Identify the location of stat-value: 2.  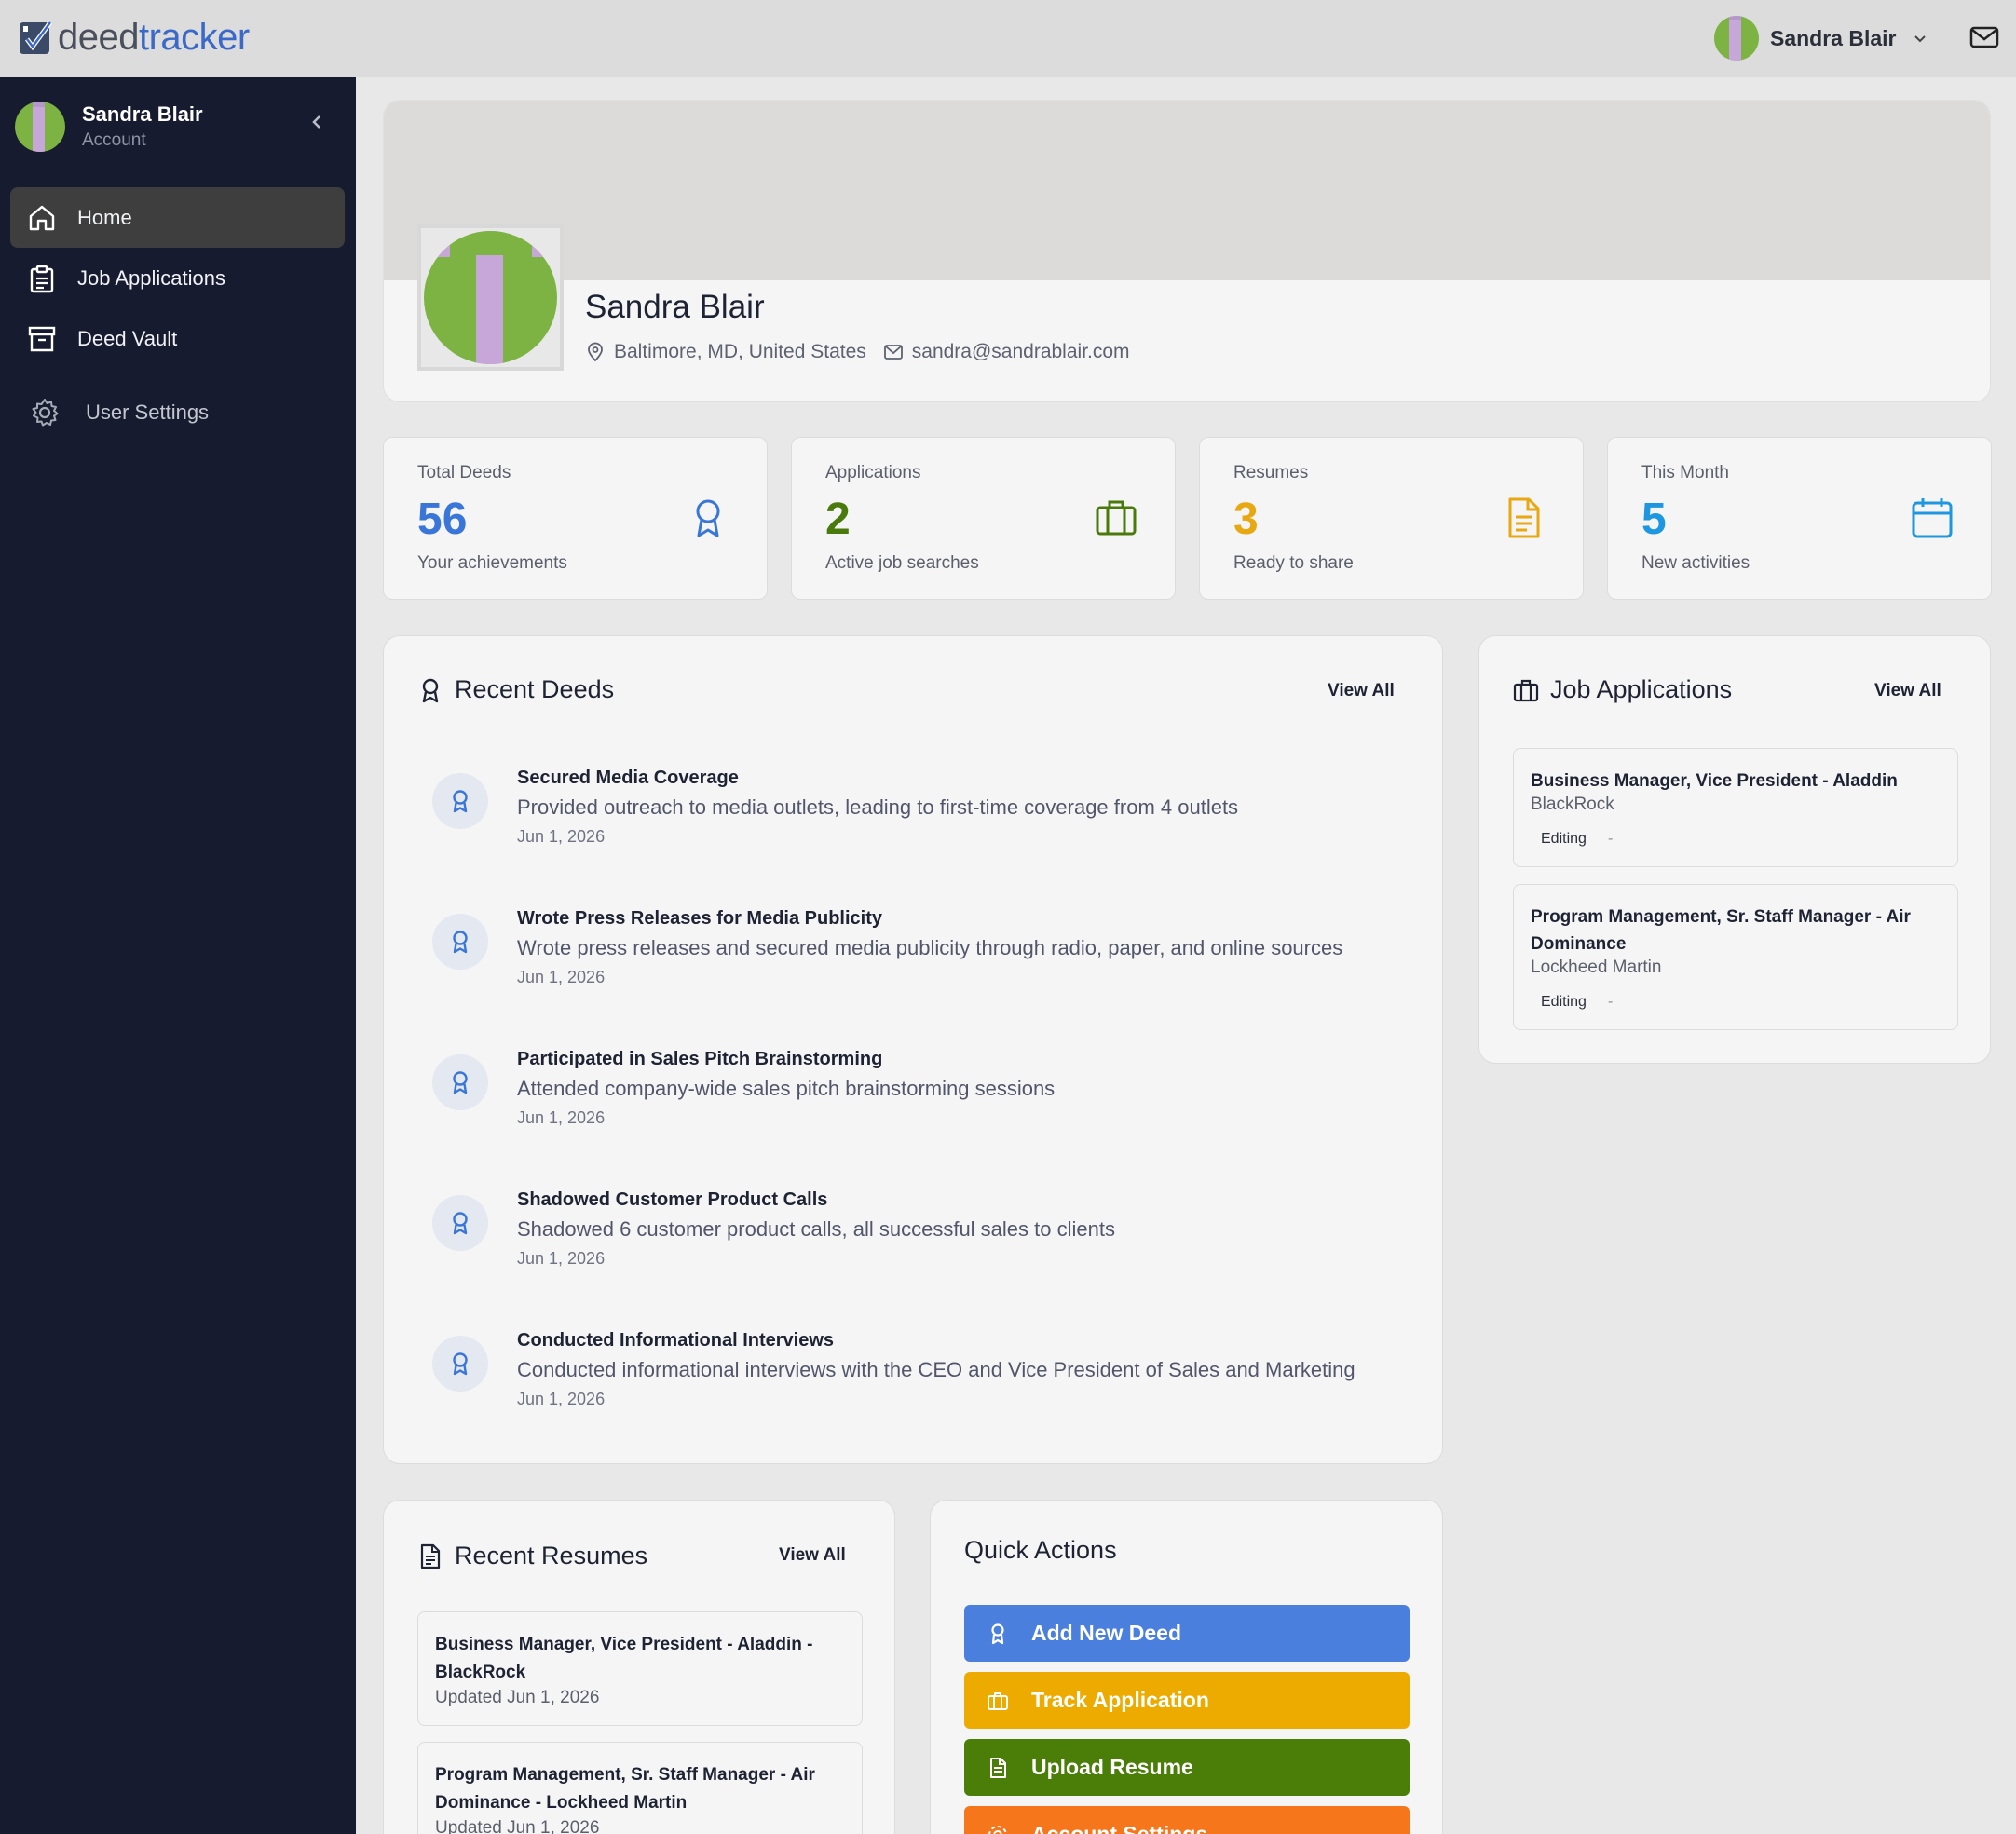
(838, 519).